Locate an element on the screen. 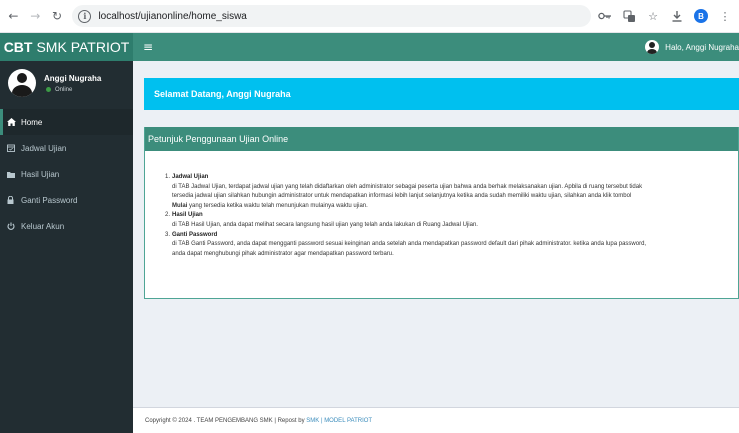 This screenshot has width=739, height=433. browser-actions: ☆ B ⋮ is located at coordinates (663, 16).